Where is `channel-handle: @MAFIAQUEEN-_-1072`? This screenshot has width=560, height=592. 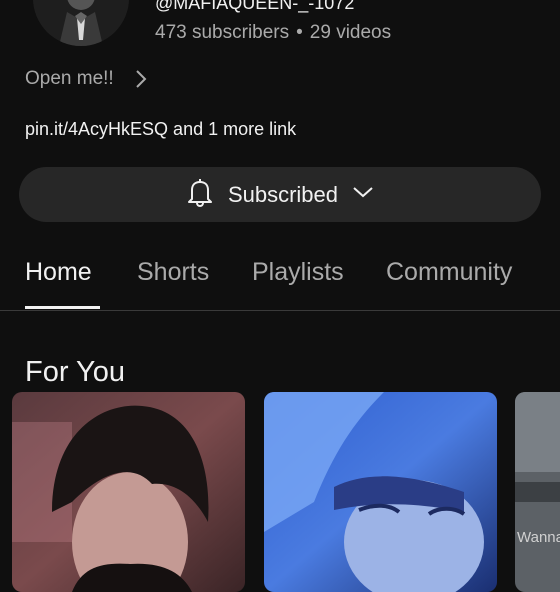 channel-handle: @MAFIAQUEEN-_-1072 is located at coordinates (255, 6).